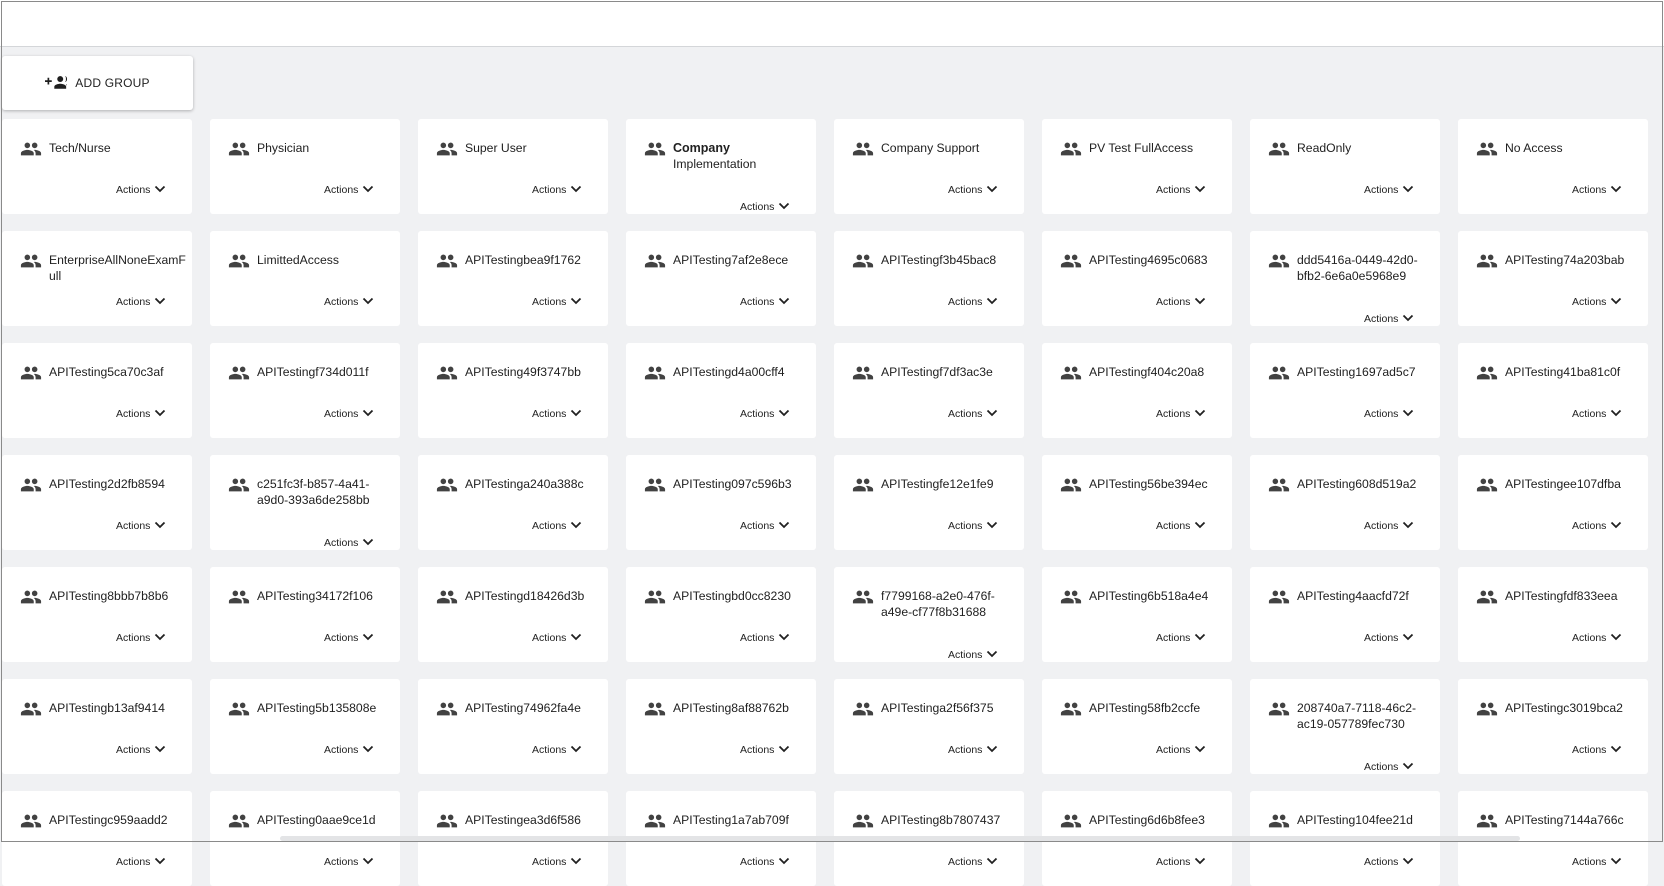 The width and height of the screenshot is (1664, 886). What do you see at coordinates (513, 726) in the screenshot?
I see `group-card: APITesting74962fa4e Actions` at bounding box center [513, 726].